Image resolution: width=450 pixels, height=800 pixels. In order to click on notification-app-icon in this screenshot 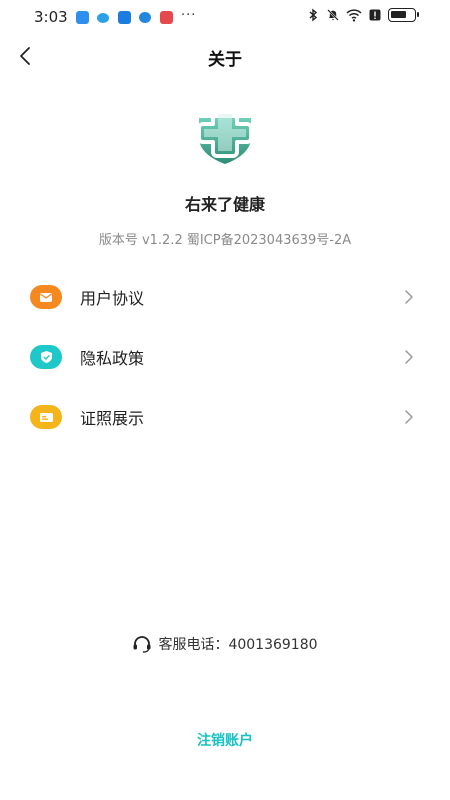, I will do `click(82, 17)`.